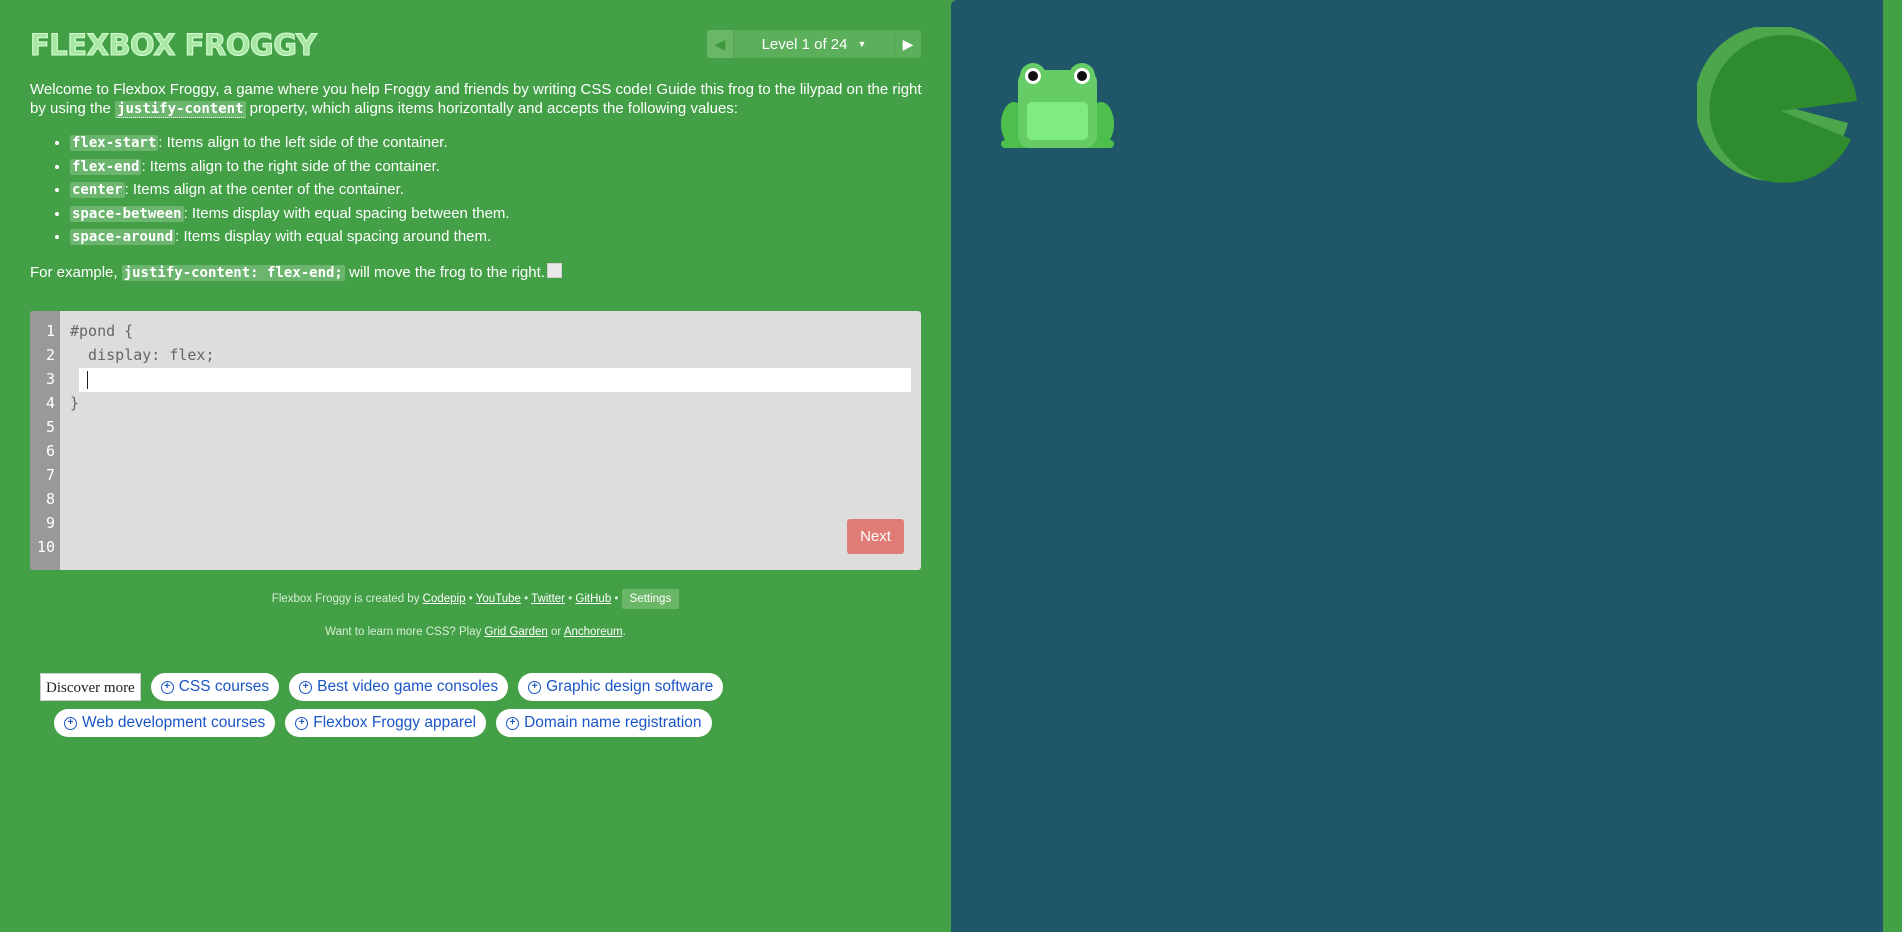 The height and width of the screenshot is (932, 1902). What do you see at coordinates (444, 272) in the screenshot?
I see `example-suffix: will move the frog to the right.` at bounding box center [444, 272].